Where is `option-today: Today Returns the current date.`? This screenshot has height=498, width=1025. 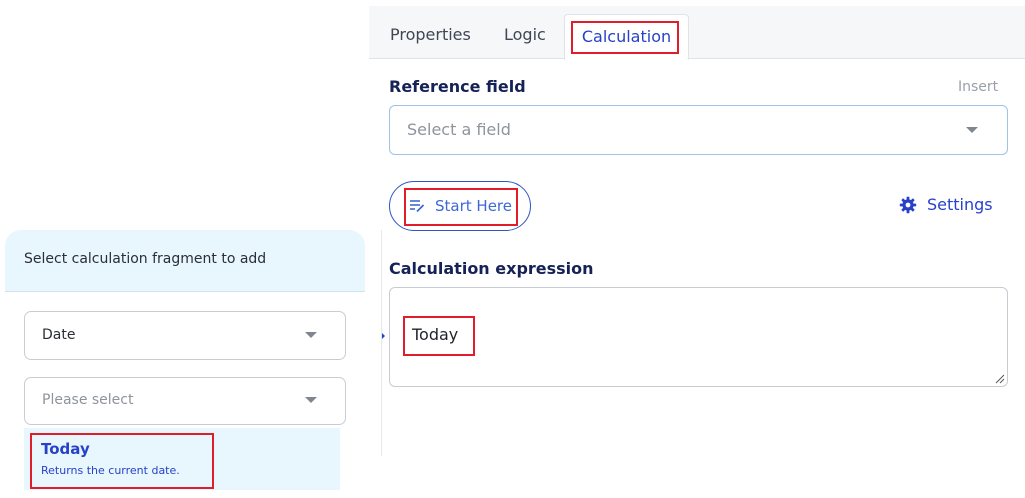
option-today: Today Returns the current date. is located at coordinates (122, 461).